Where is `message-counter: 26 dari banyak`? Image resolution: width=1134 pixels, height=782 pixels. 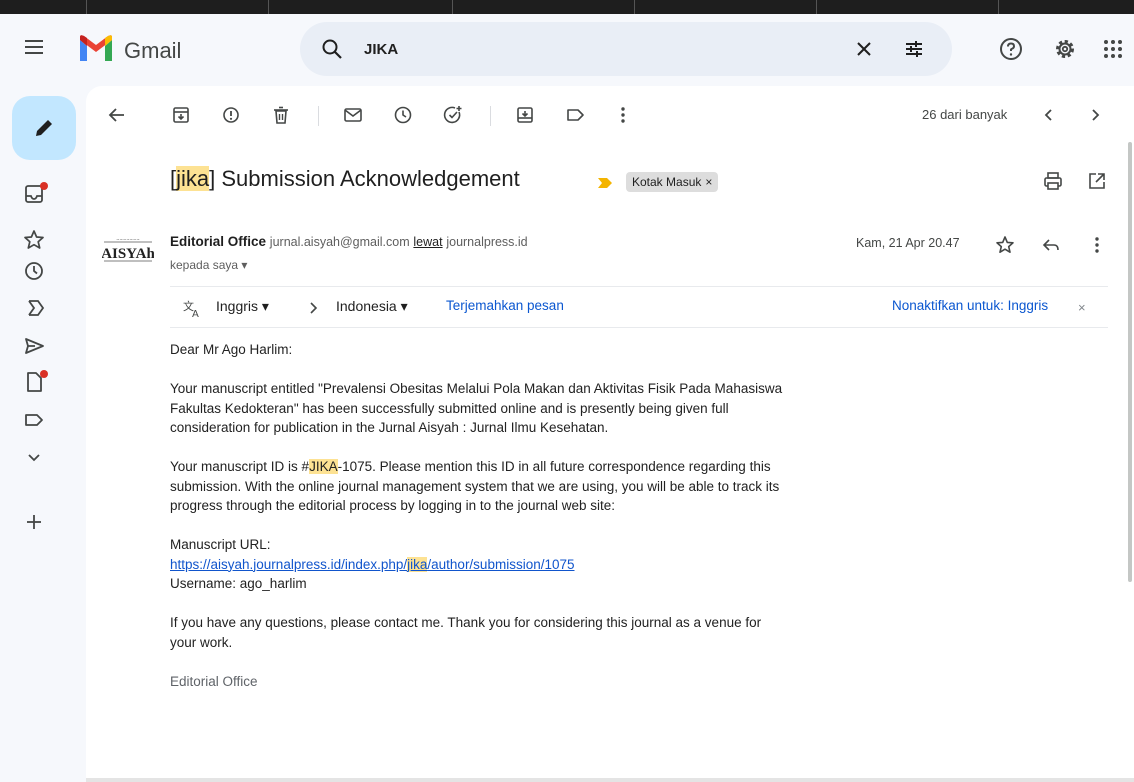 message-counter: 26 dari banyak is located at coordinates (965, 114).